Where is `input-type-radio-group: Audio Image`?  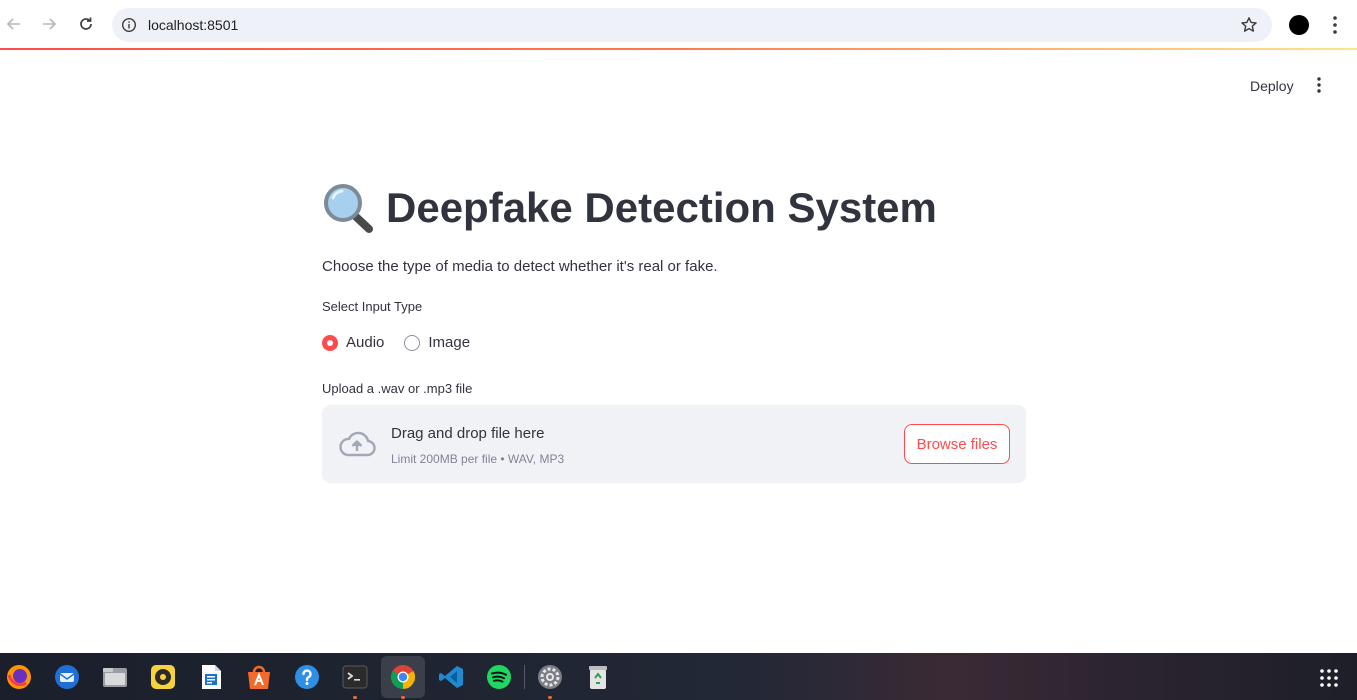
input-type-radio-group: Audio Image is located at coordinates (674, 342).